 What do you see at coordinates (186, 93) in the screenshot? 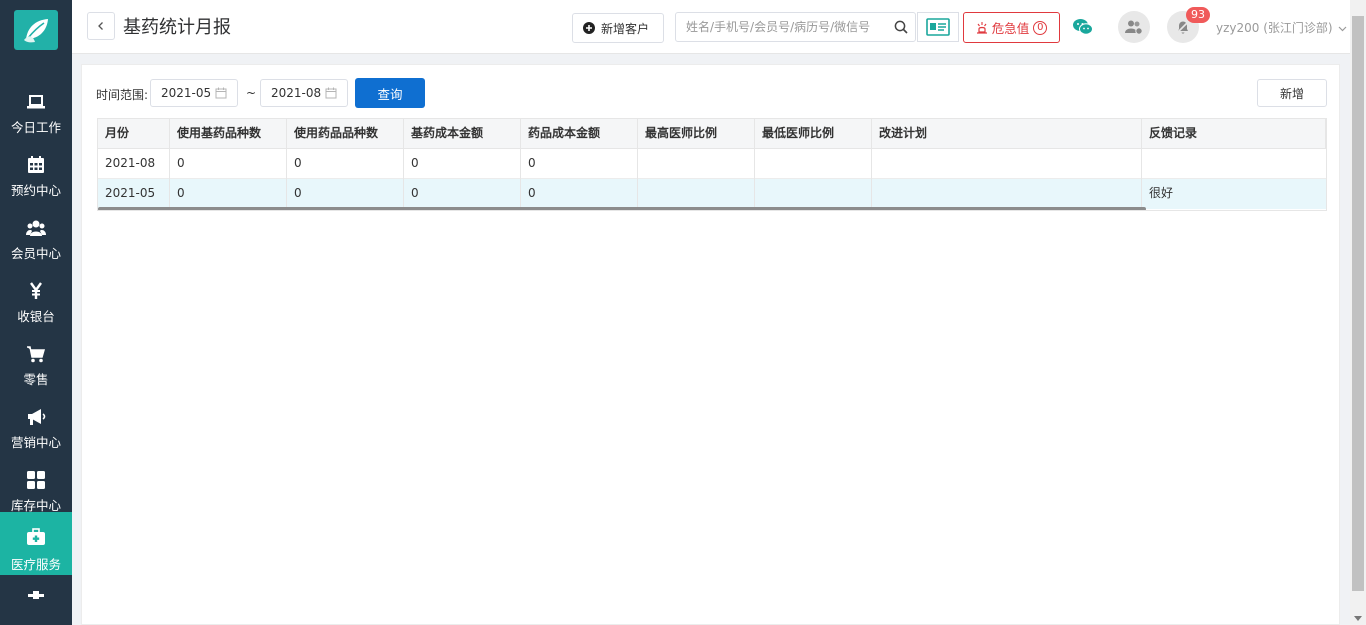
I see `start-month-value: 2021-05` at bounding box center [186, 93].